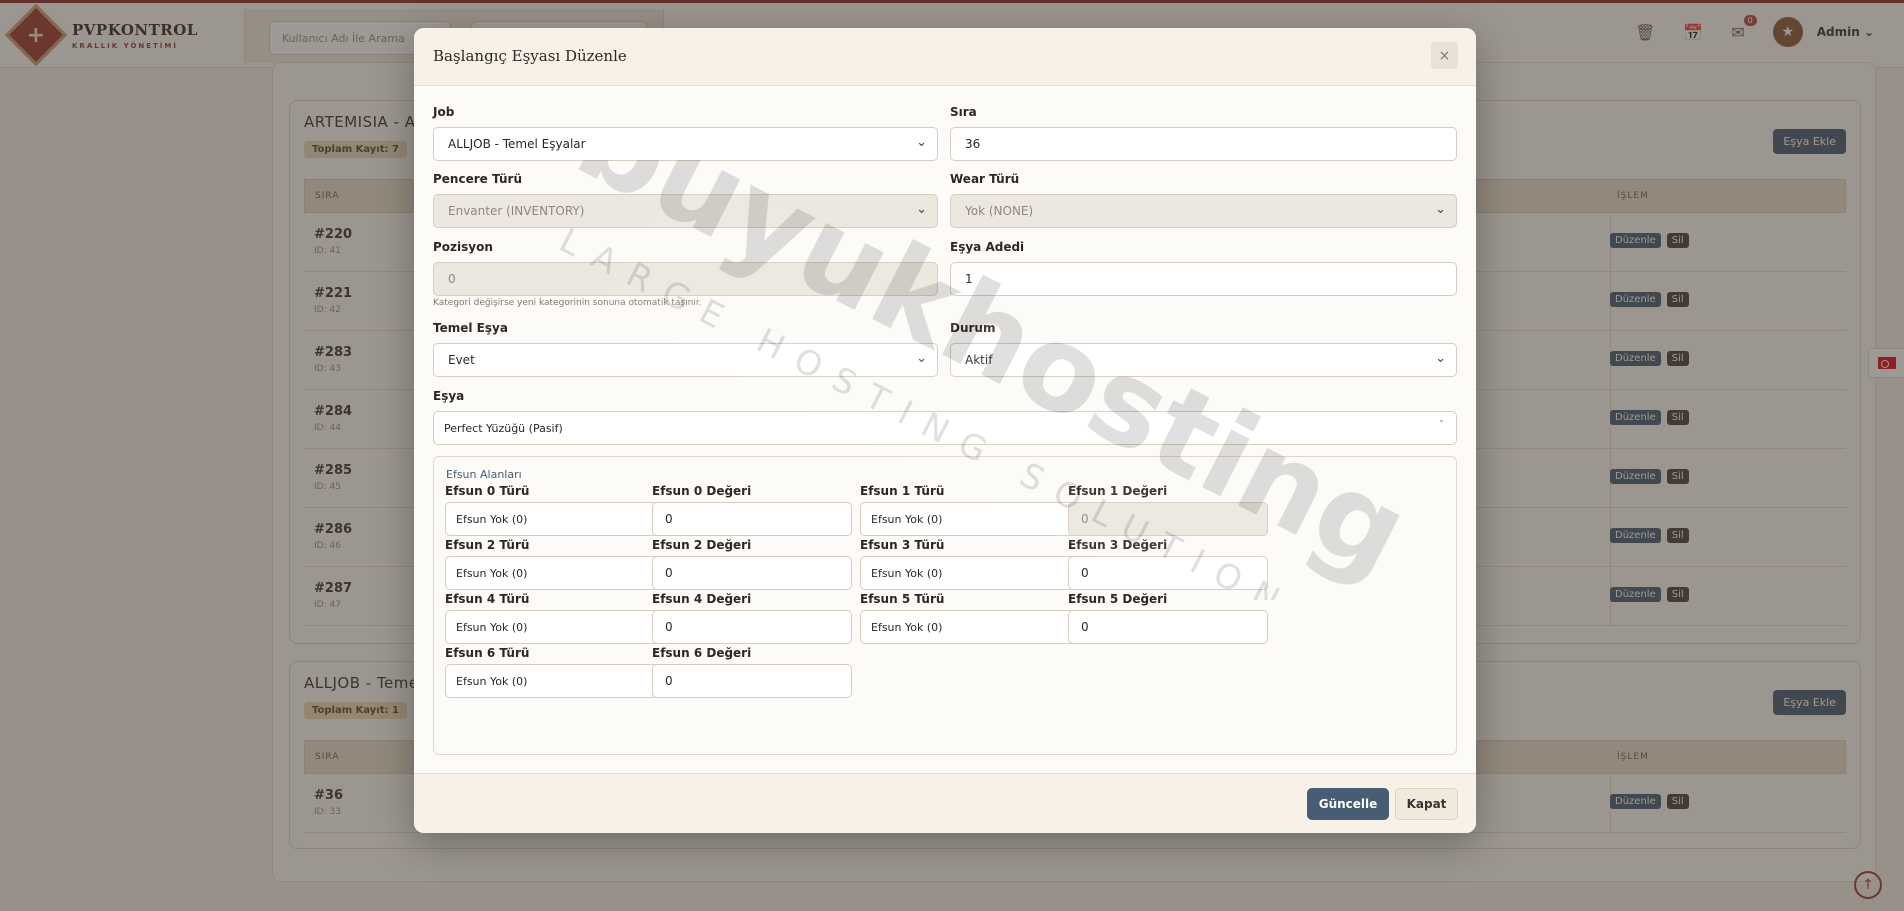 The width and height of the screenshot is (1904, 911). Describe the element at coordinates (945, 803) in the screenshot. I see `modal-footer: Güncelle Kapat` at that location.